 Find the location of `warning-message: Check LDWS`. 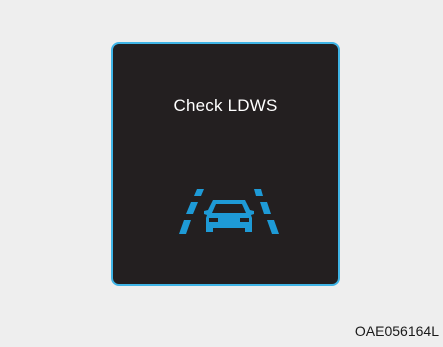

warning-message: Check LDWS is located at coordinates (225, 105).